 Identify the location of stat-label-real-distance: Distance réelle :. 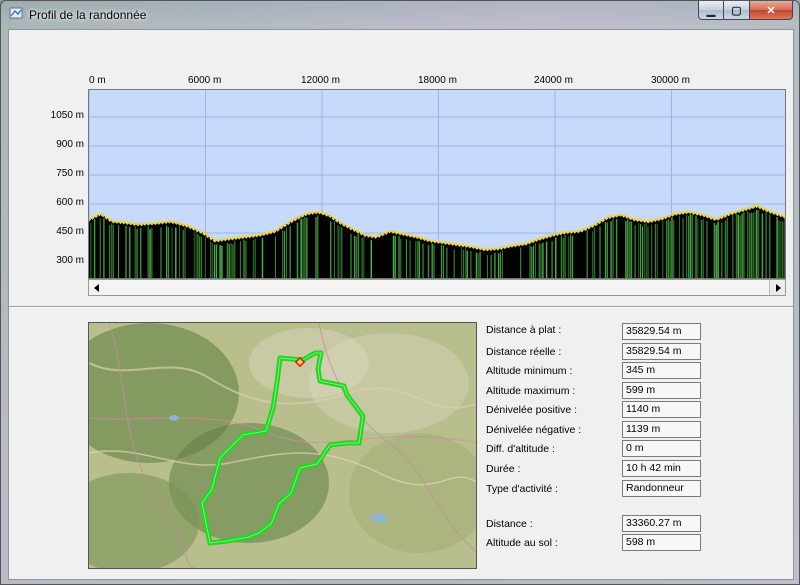
(524, 352).